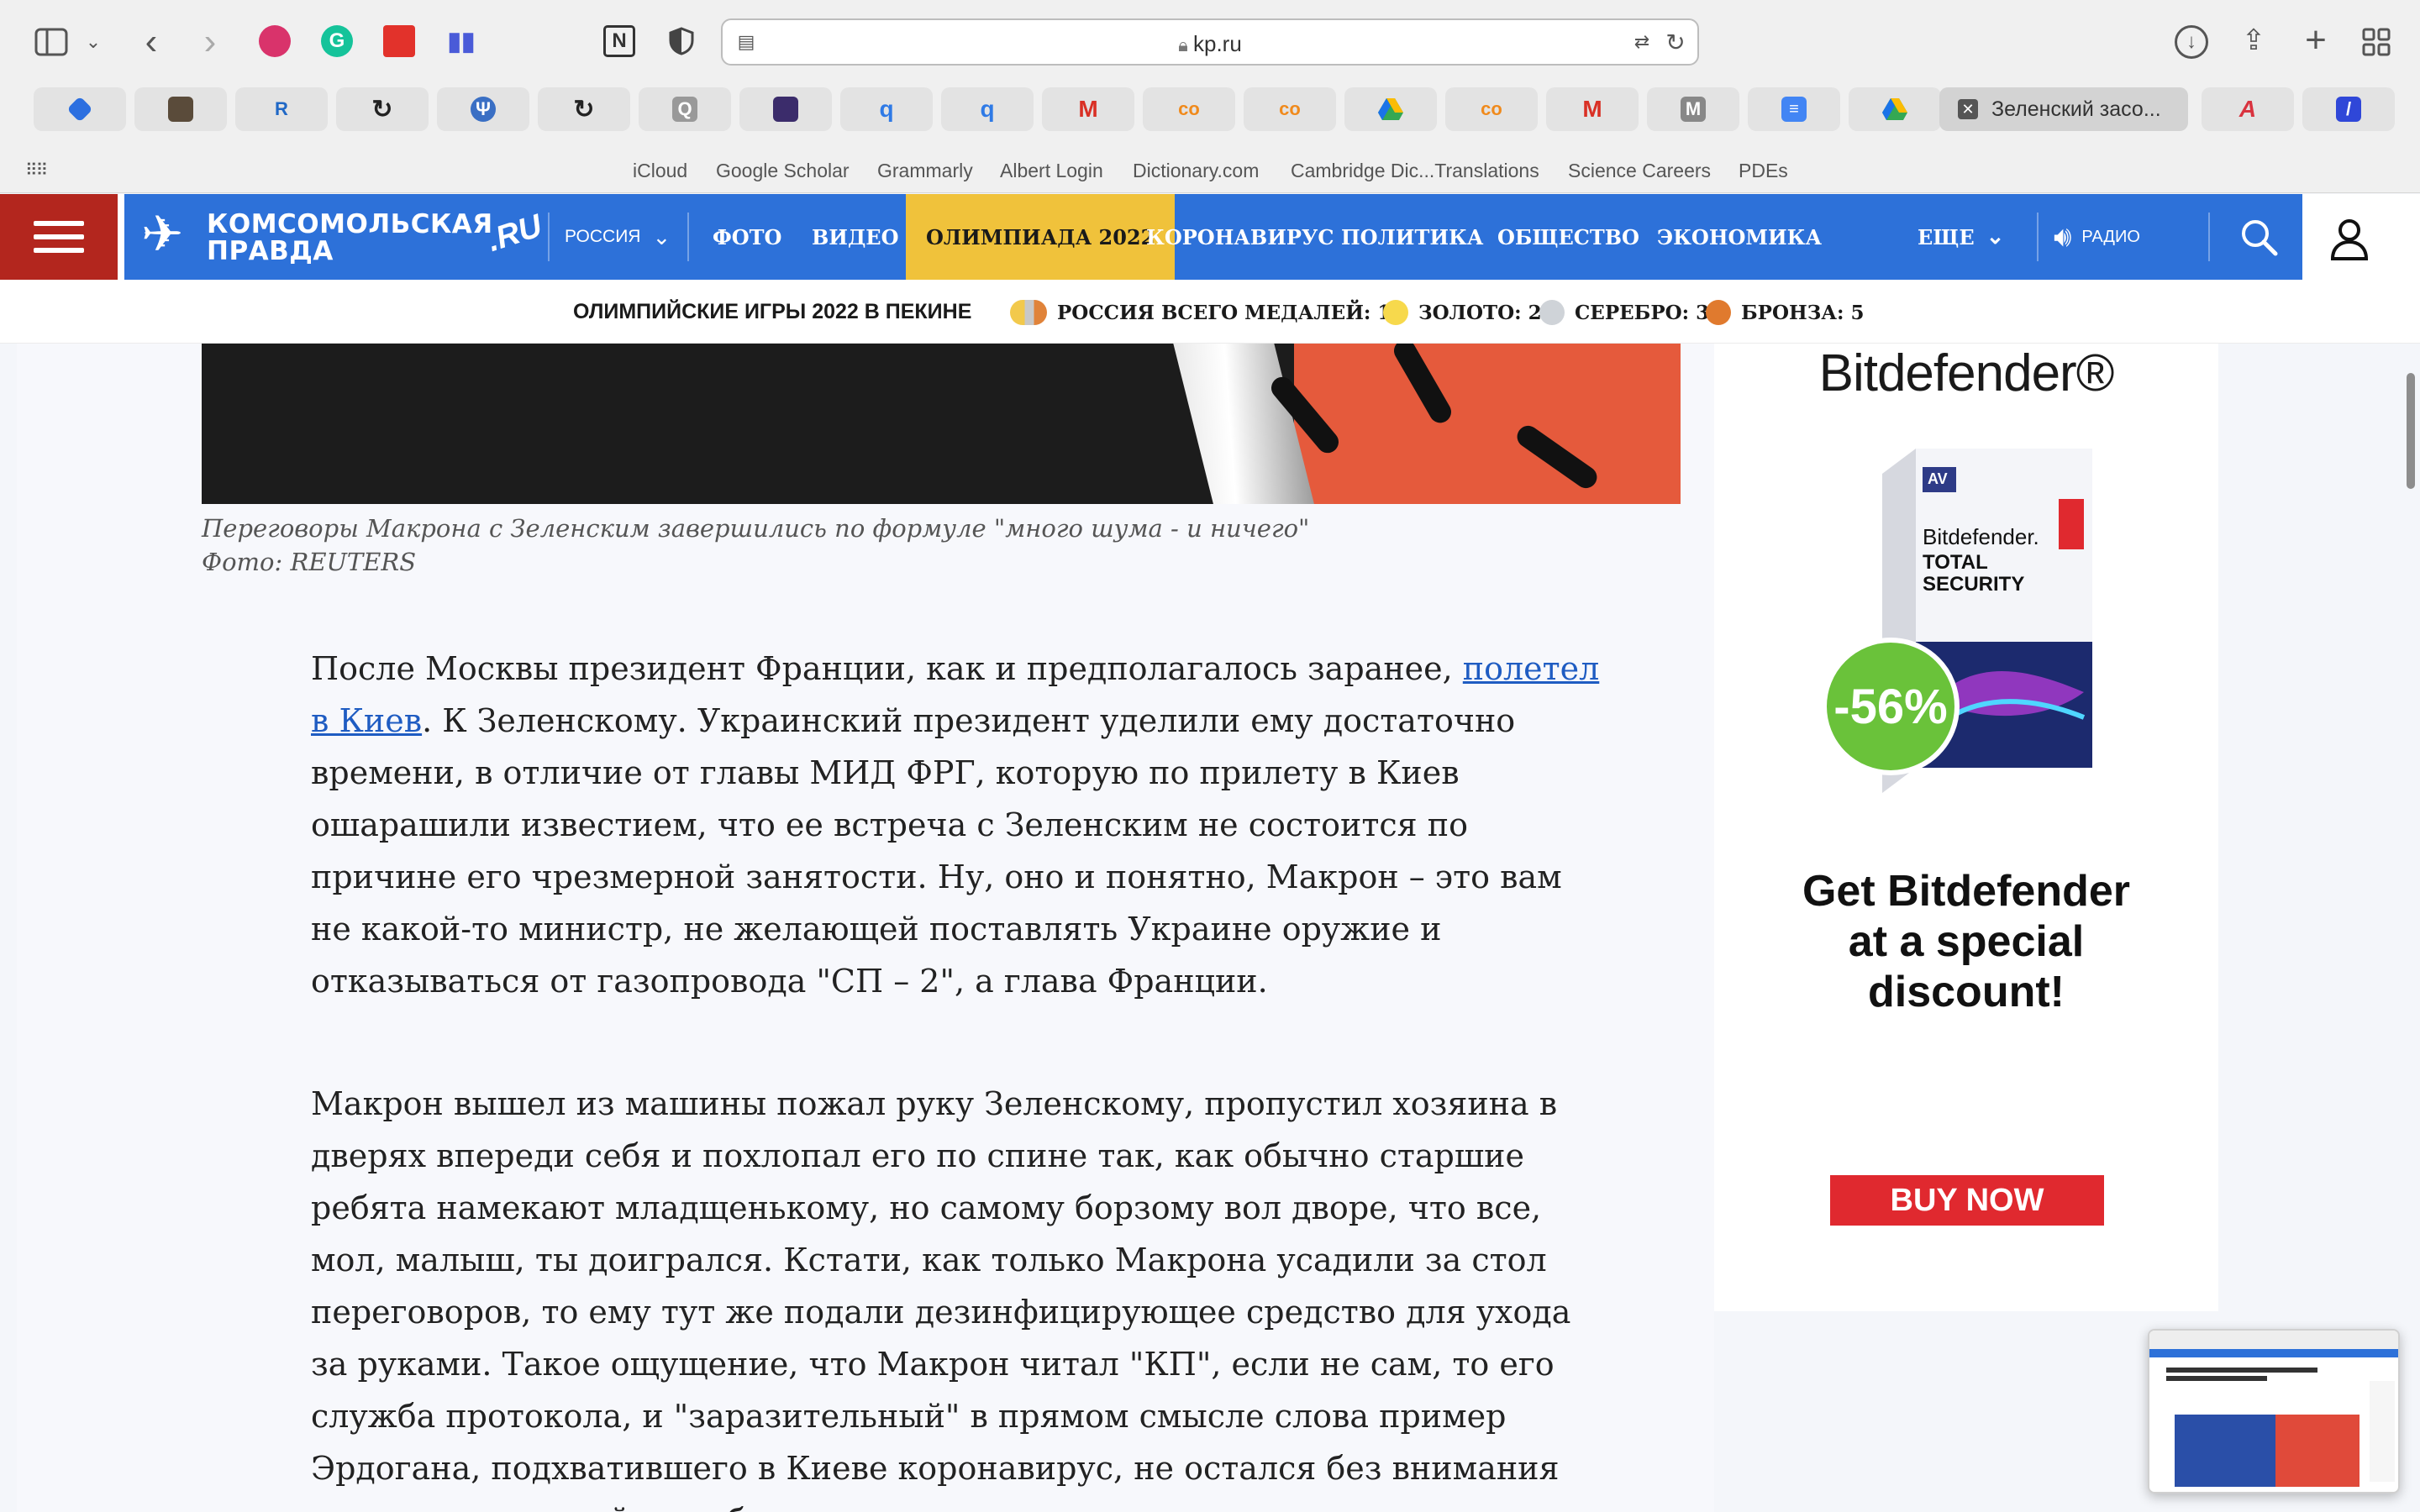 This screenshot has width=2420, height=1512. I want to click on medal-gold: ЗОЛОТО: 2, so click(1463, 312).